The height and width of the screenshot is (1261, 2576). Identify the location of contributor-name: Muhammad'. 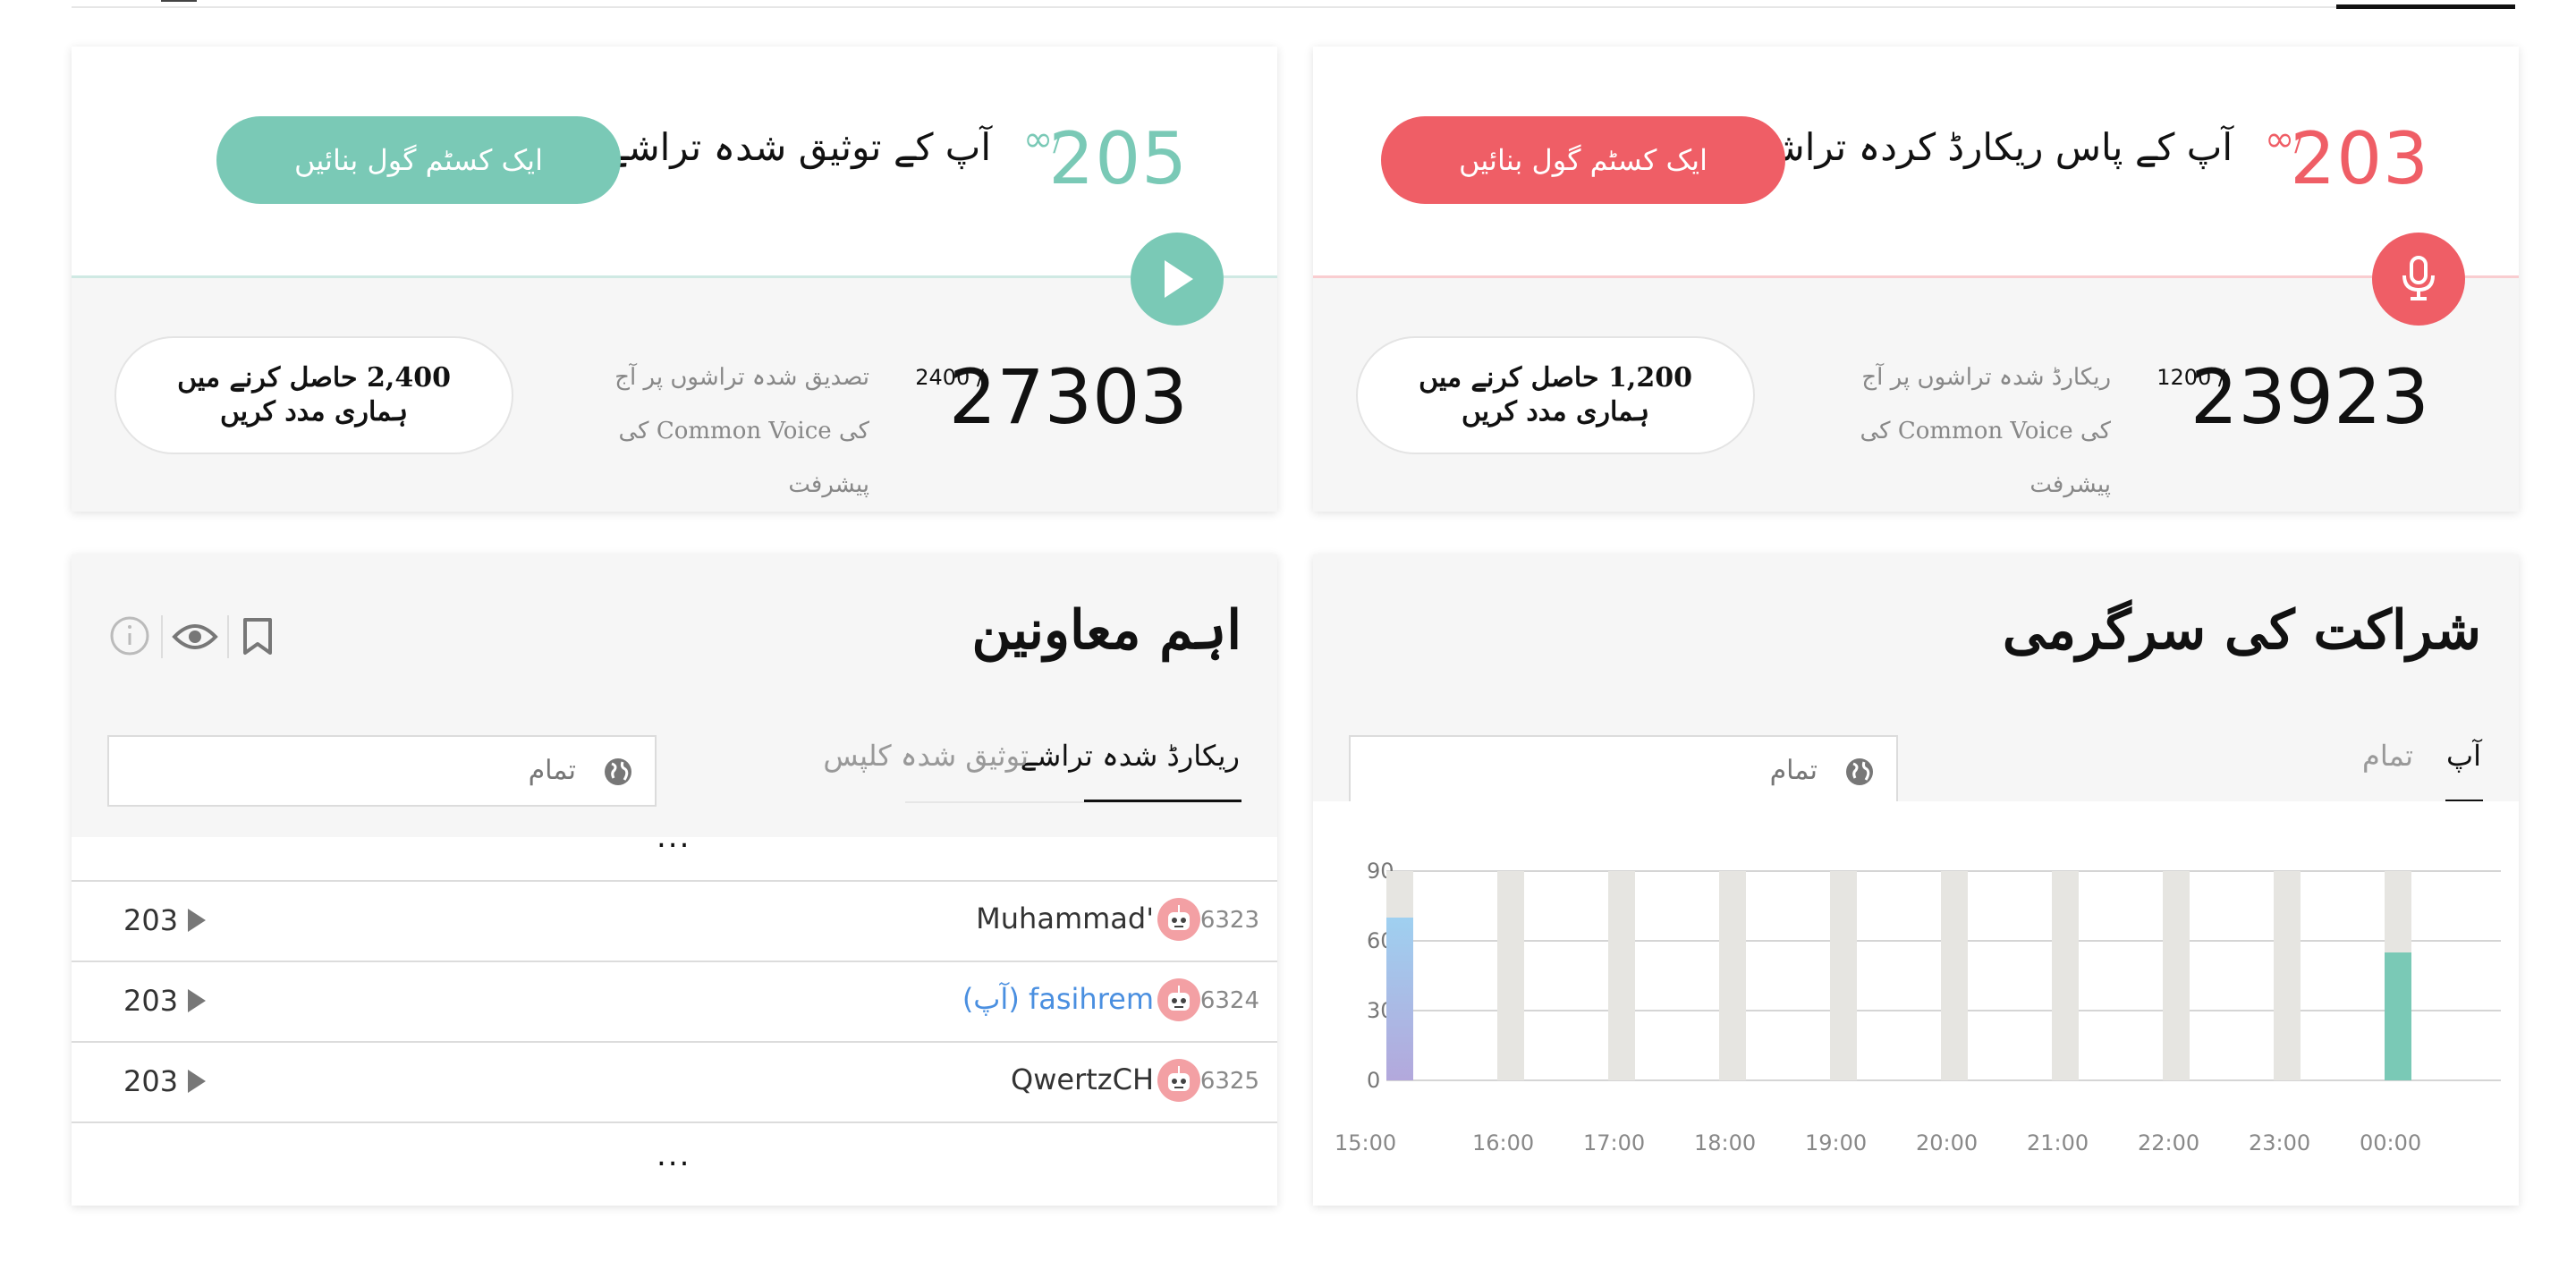
(1065, 918).